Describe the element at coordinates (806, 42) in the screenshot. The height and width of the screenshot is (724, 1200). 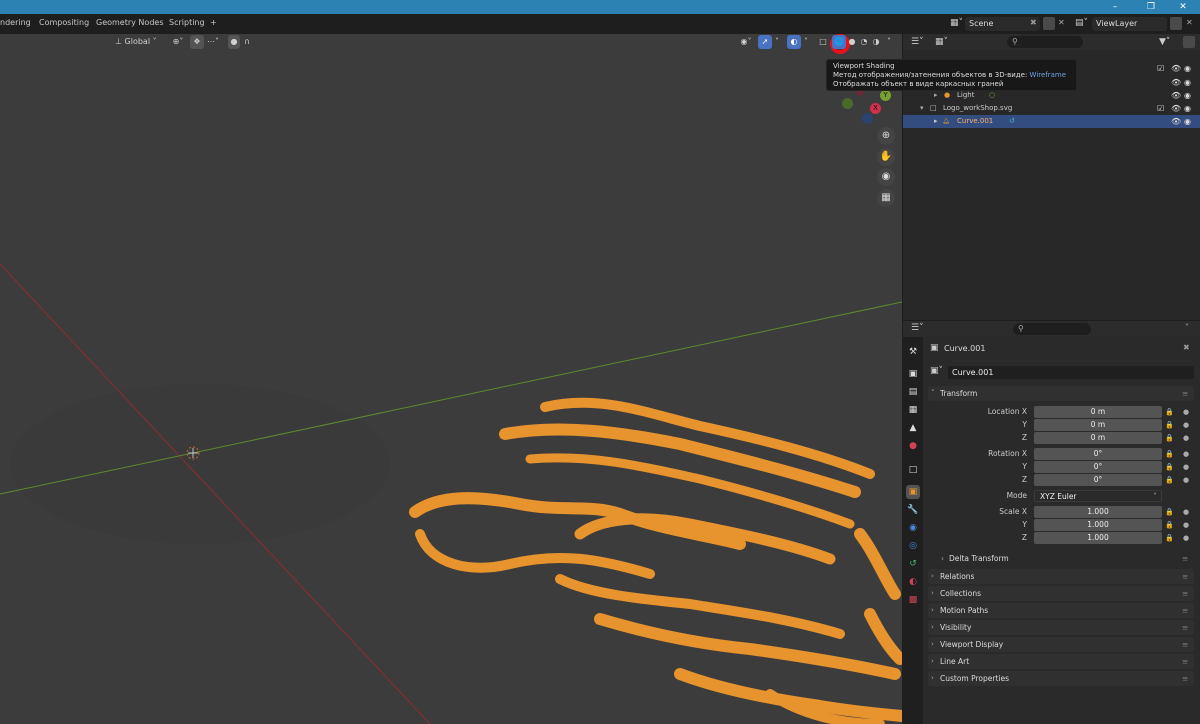
I see `overlays-dropdown: ˅` at that location.